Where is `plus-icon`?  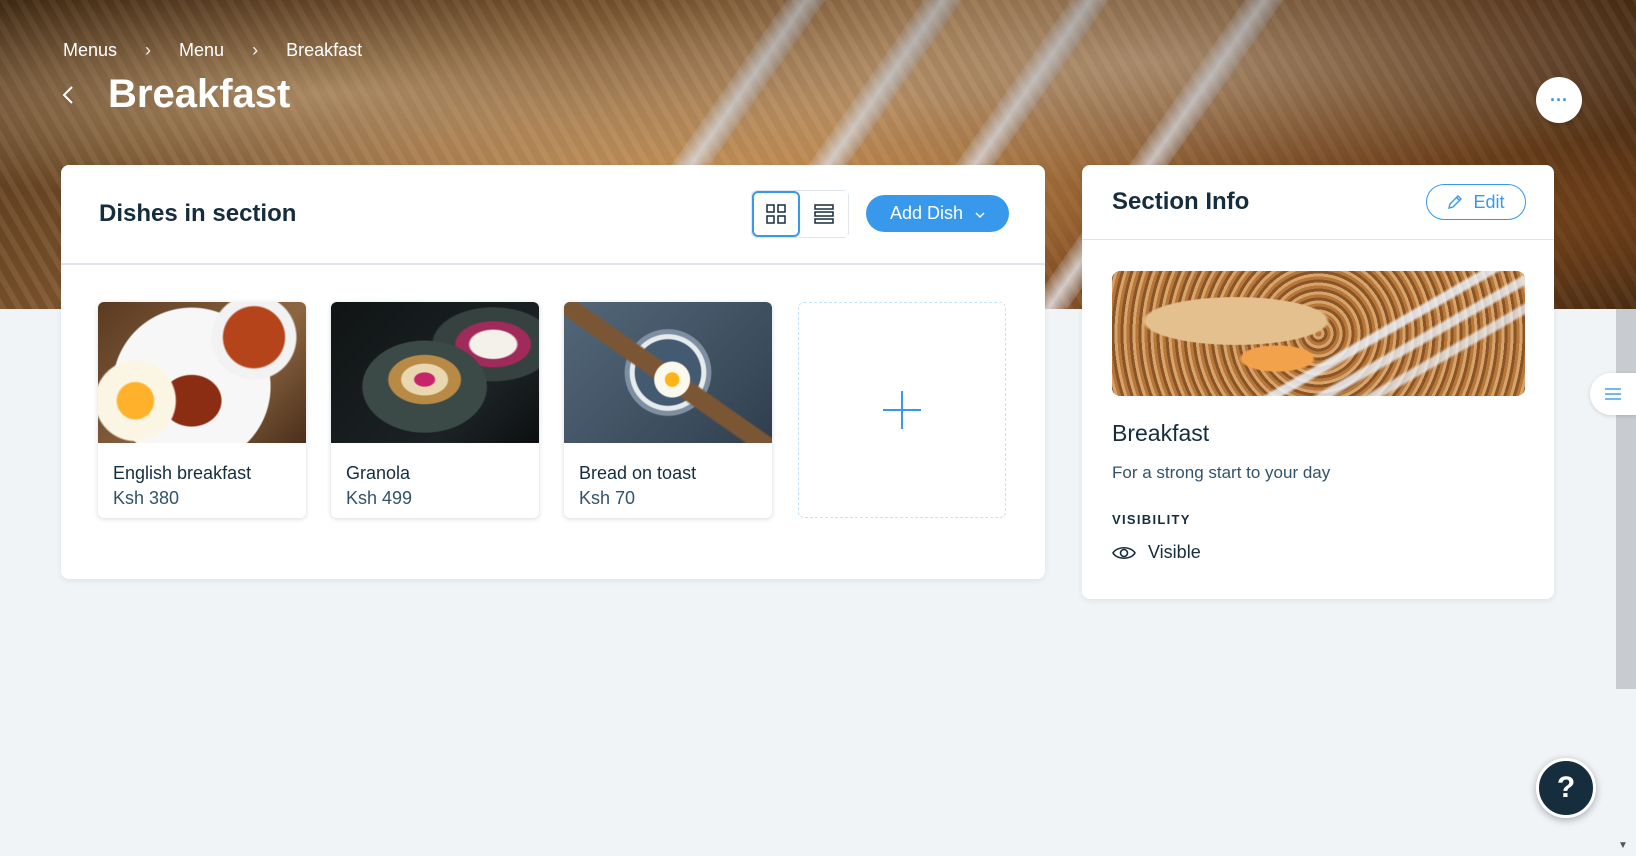 plus-icon is located at coordinates (902, 410).